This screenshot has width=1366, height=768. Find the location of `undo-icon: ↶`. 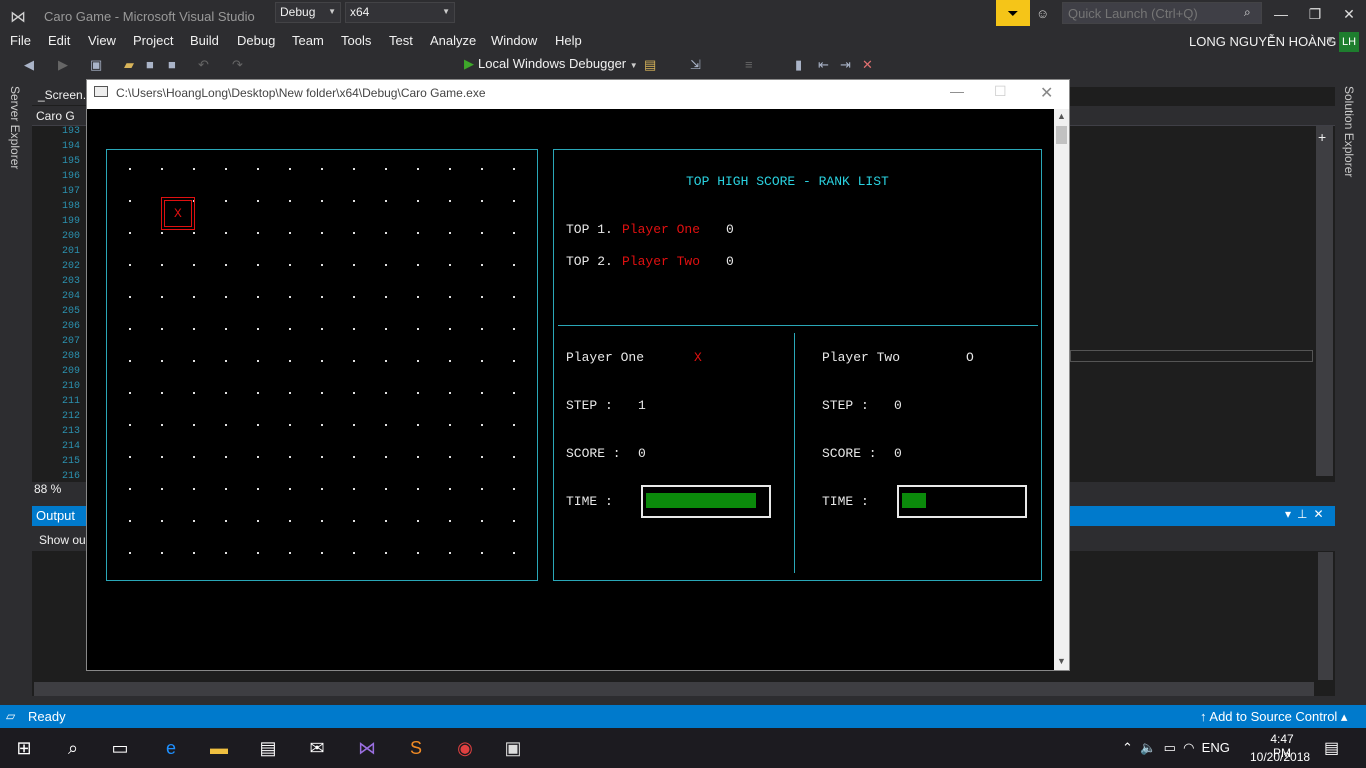

undo-icon: ↶ is located at coordinates (203, 65).